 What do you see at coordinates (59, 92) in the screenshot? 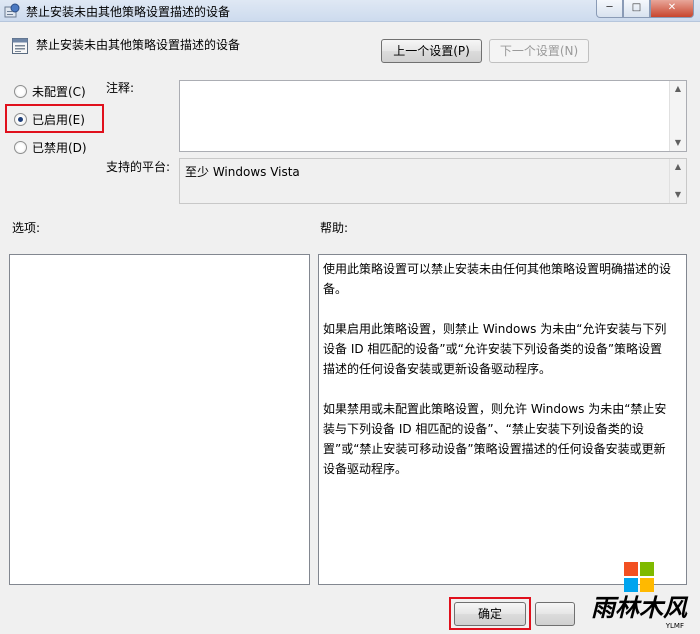
I see `radio-label: 未配置(C)` at bounding box center [59, 92].